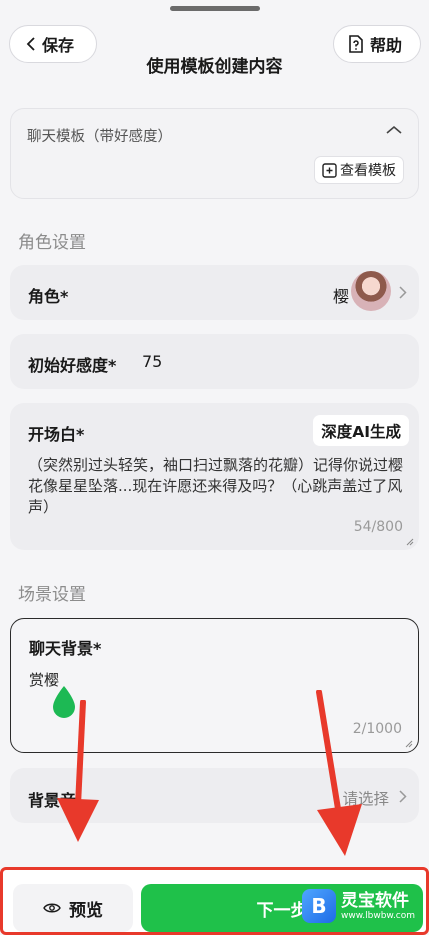 The height and width of the screenshot is (935, 429). I want to click on watermark-logo: B 灵宝软件 www.lbwbw.com, so click(364, 906).